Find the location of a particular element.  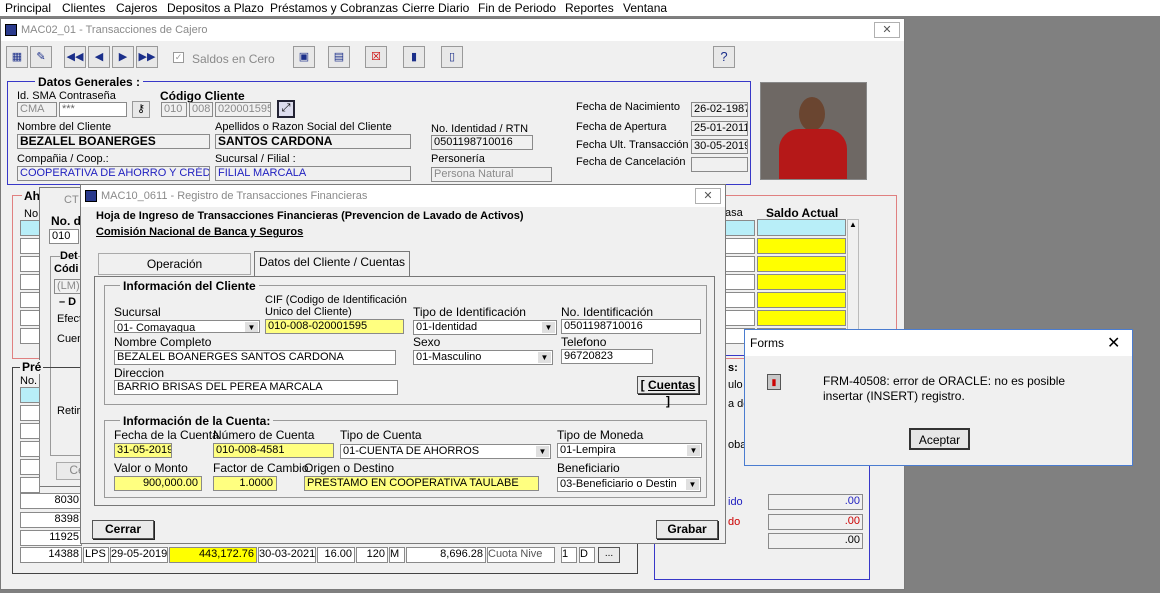

valor-field: 900,000.00 is located at coordinates (158, 483).